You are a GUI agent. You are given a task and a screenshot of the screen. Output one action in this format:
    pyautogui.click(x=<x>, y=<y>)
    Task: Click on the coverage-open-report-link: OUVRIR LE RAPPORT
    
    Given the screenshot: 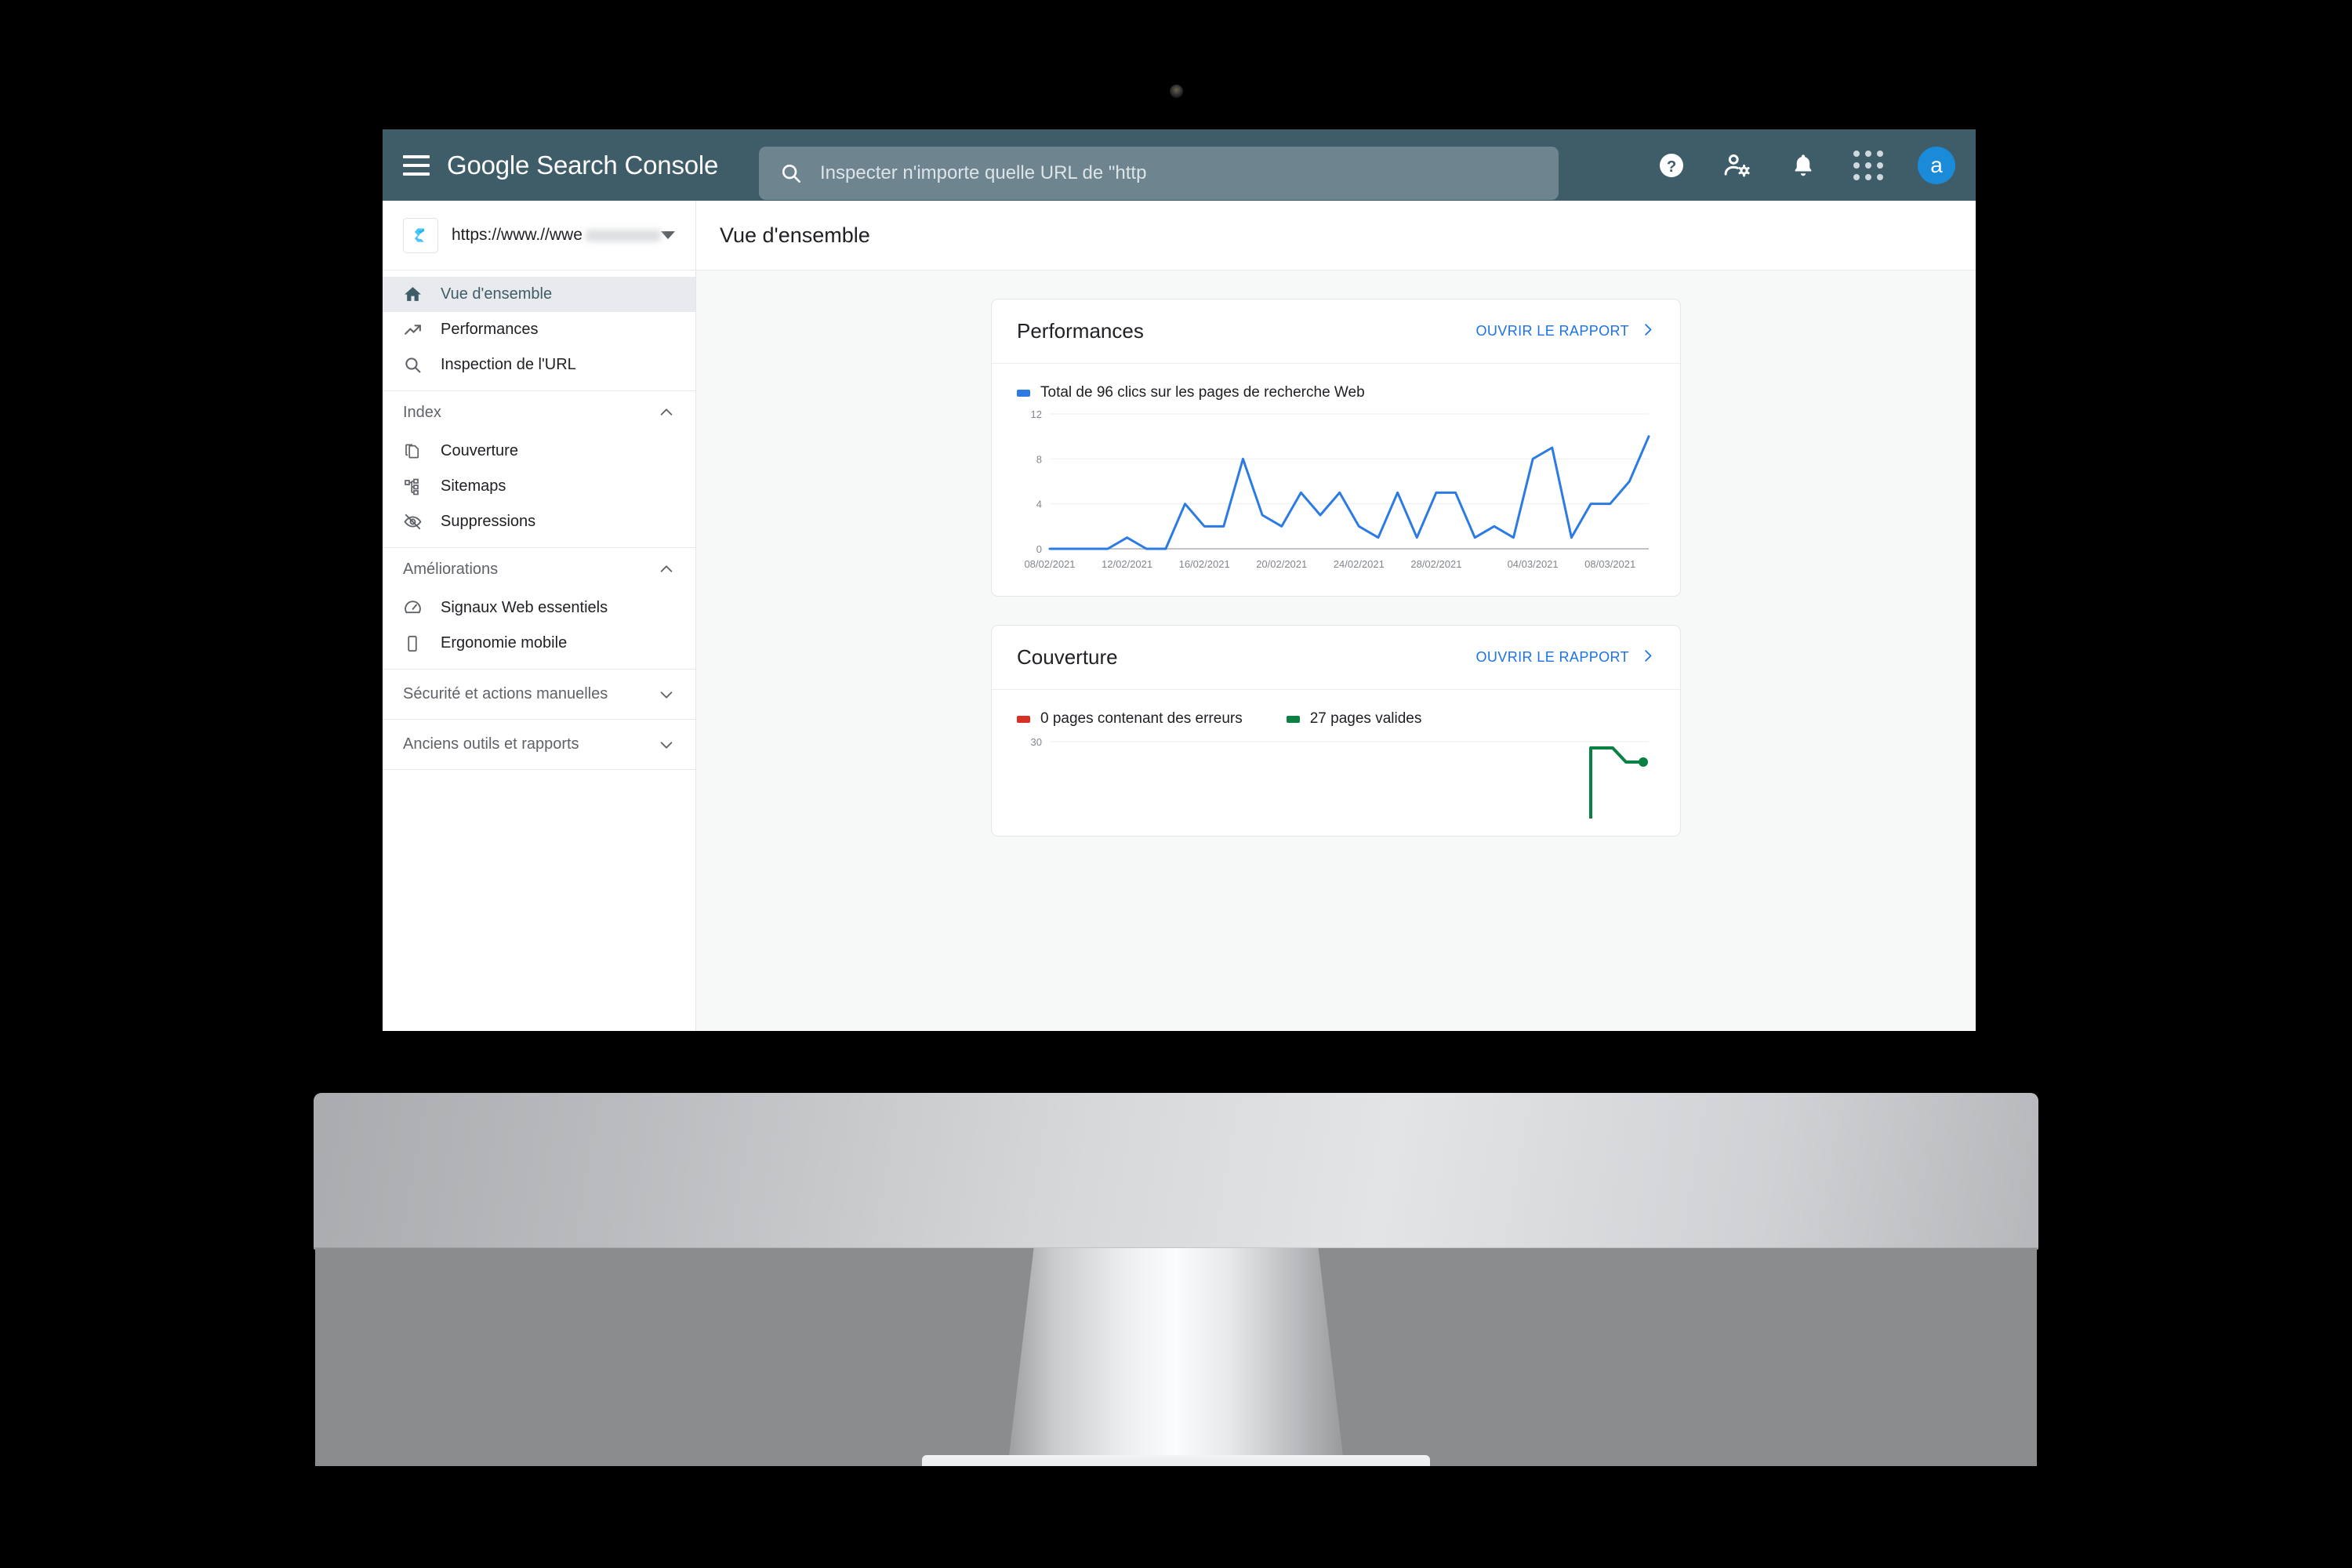 What is the action you would take?
    pyautogui.click(x=1565, y=657)
    